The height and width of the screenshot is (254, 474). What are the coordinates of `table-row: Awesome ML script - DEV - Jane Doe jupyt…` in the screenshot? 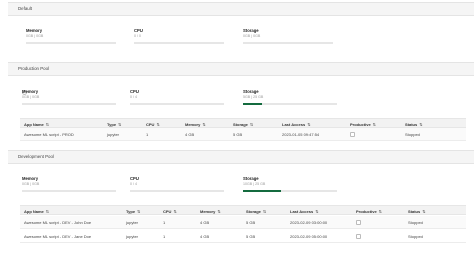 It's located at (243, 236).